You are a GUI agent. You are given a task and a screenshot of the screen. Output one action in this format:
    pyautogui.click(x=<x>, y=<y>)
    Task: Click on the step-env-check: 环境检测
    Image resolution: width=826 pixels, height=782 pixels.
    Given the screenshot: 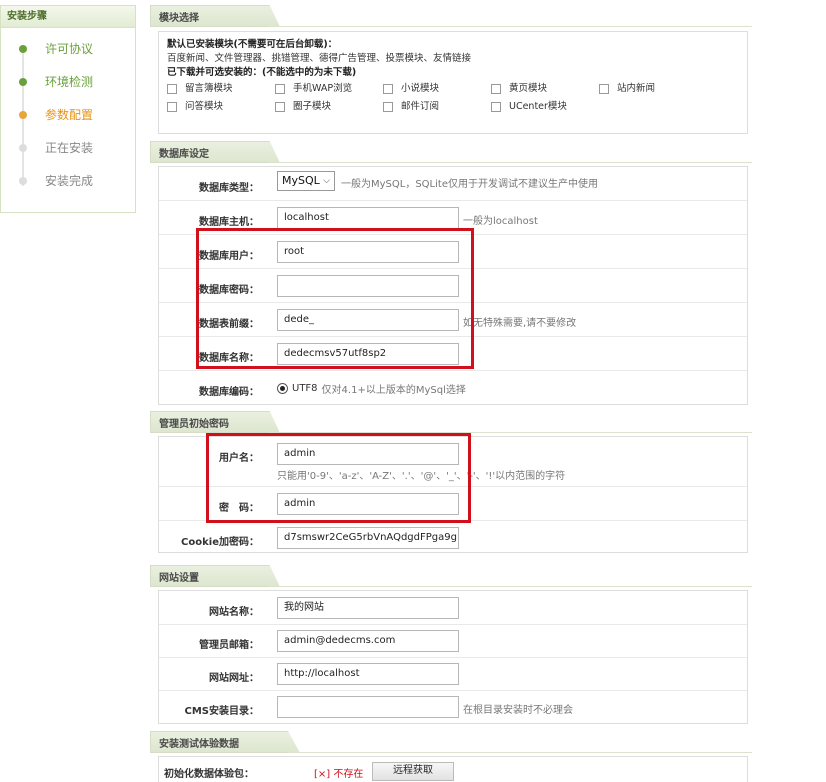 What is the action you would take?
    pyautogui.click(x=68, y=87)
    